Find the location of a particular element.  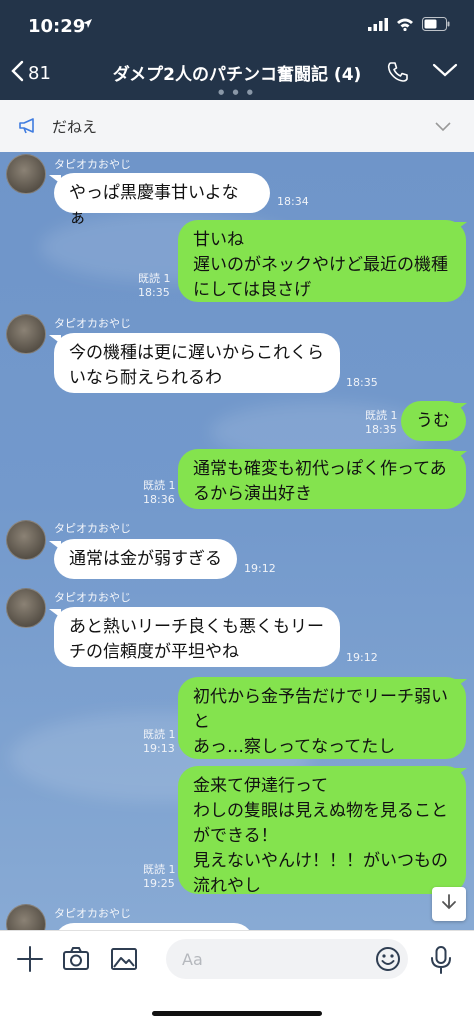

page-indicator: ● ● ● is located at coordinates (237, 92).